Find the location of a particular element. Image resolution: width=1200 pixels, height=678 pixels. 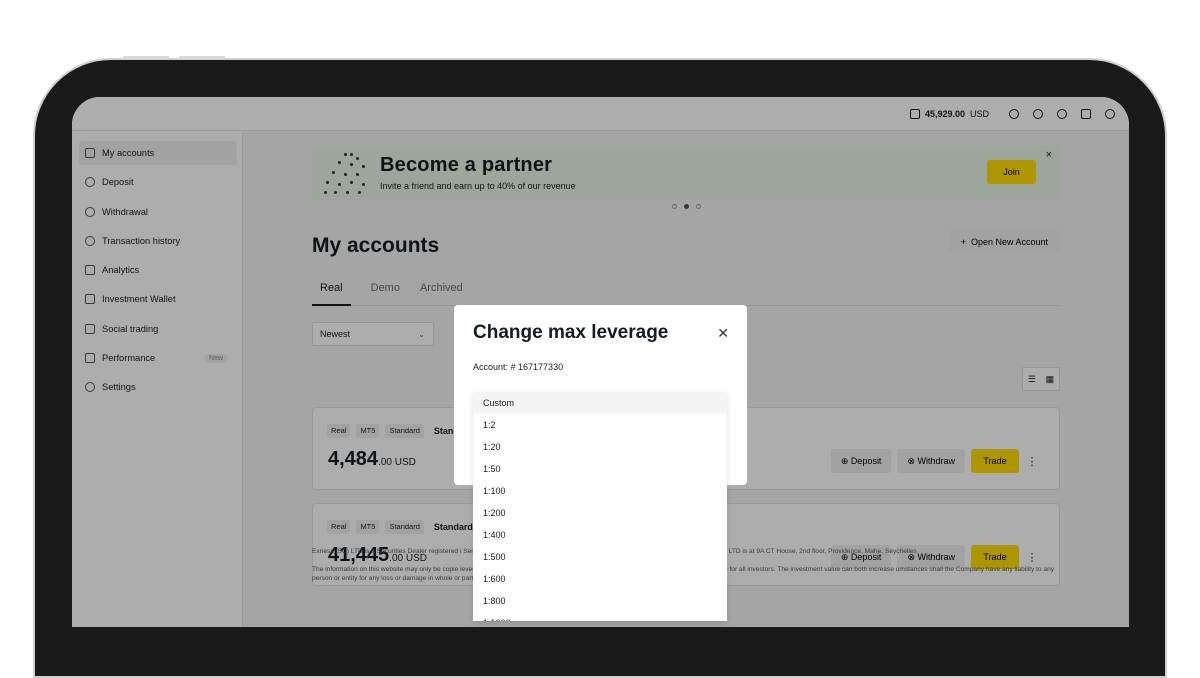

leverage-option: 1:400 is located at coordinates (600, 535).